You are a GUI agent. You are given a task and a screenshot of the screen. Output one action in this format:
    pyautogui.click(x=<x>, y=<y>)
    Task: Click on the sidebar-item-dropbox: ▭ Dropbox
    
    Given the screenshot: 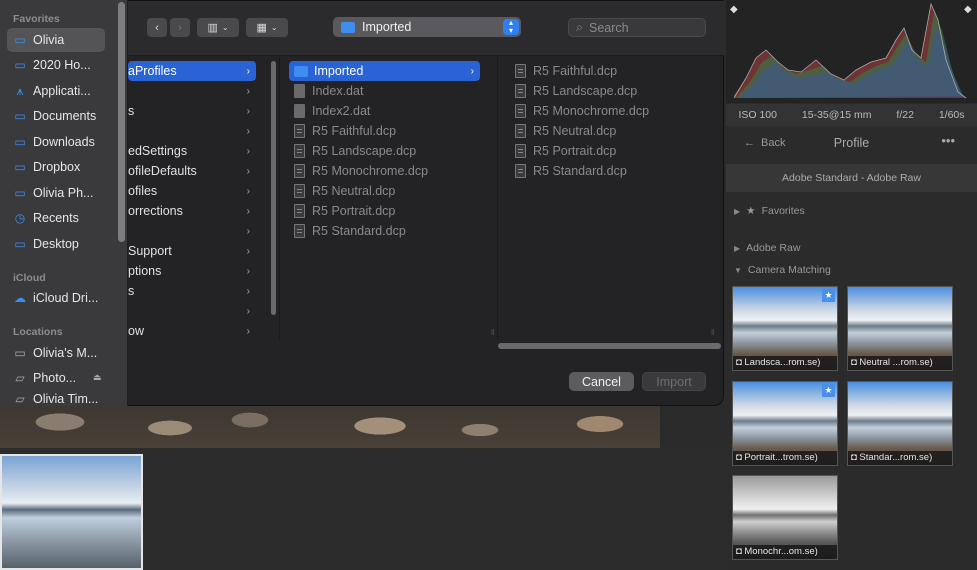 What is the action you would take?
    pyautogui.click(x=56, y=167)
    